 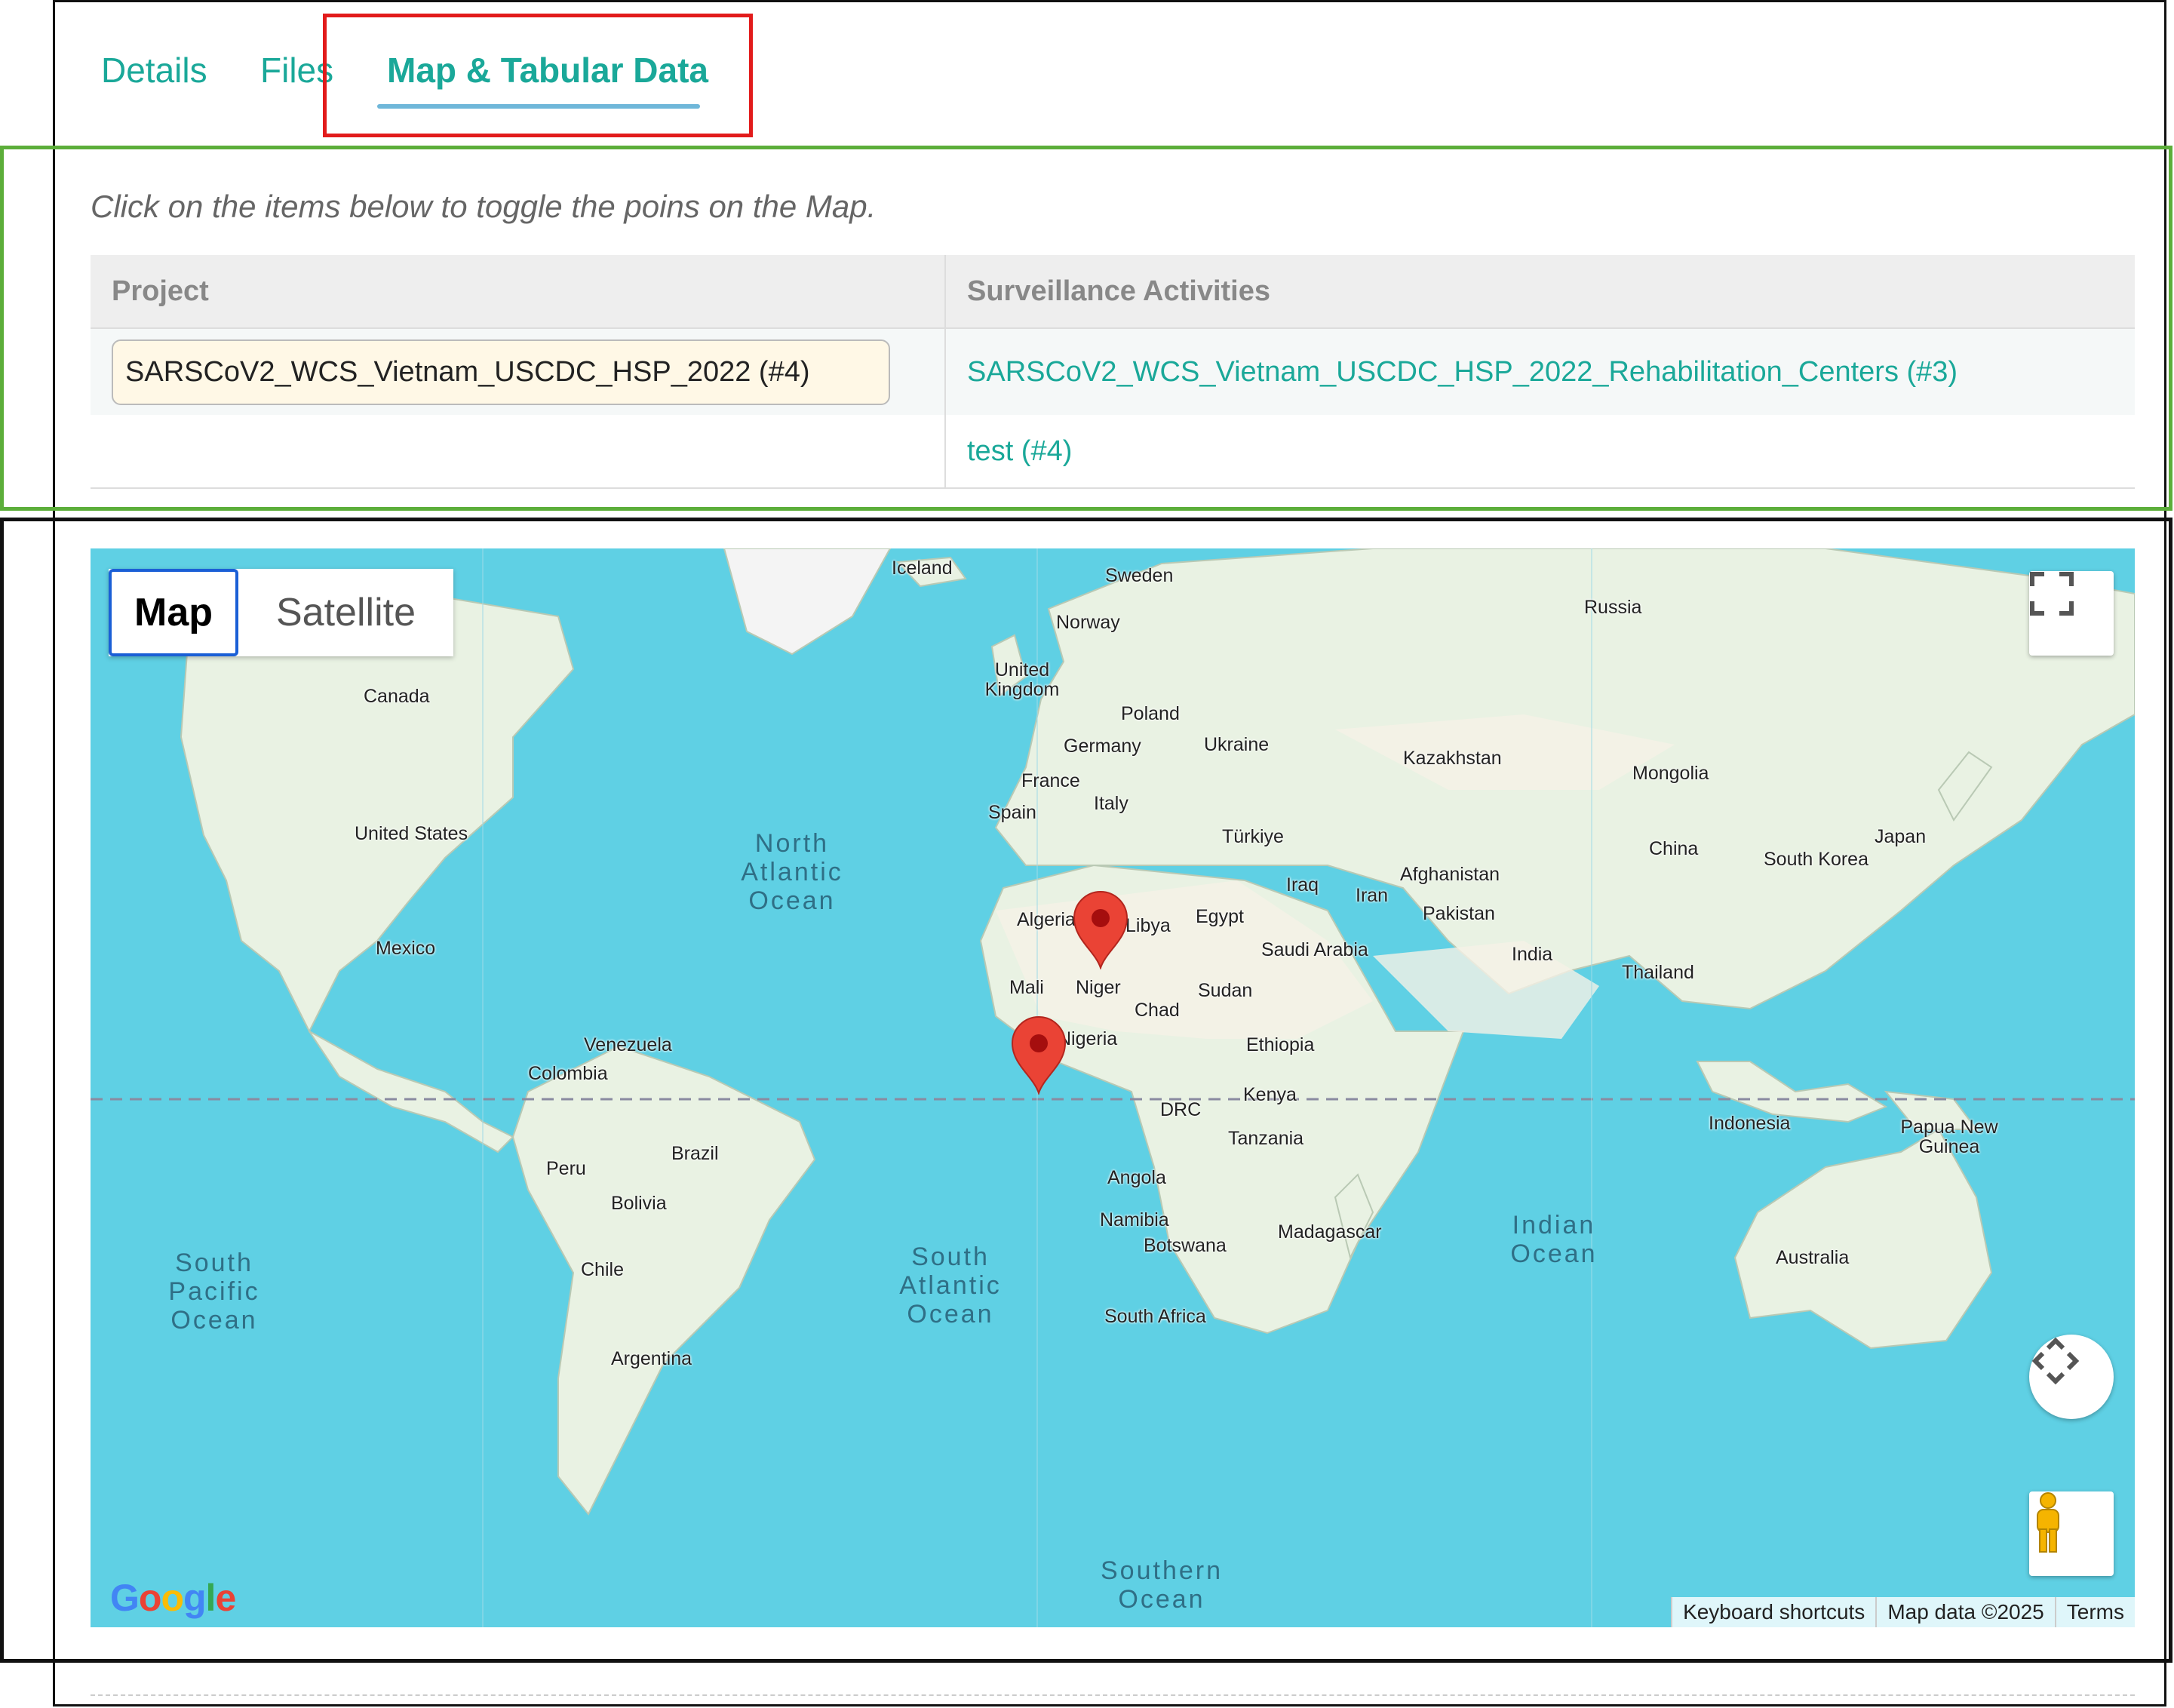 I want to click on map-label-france: France, so click(x=1050, y=781).